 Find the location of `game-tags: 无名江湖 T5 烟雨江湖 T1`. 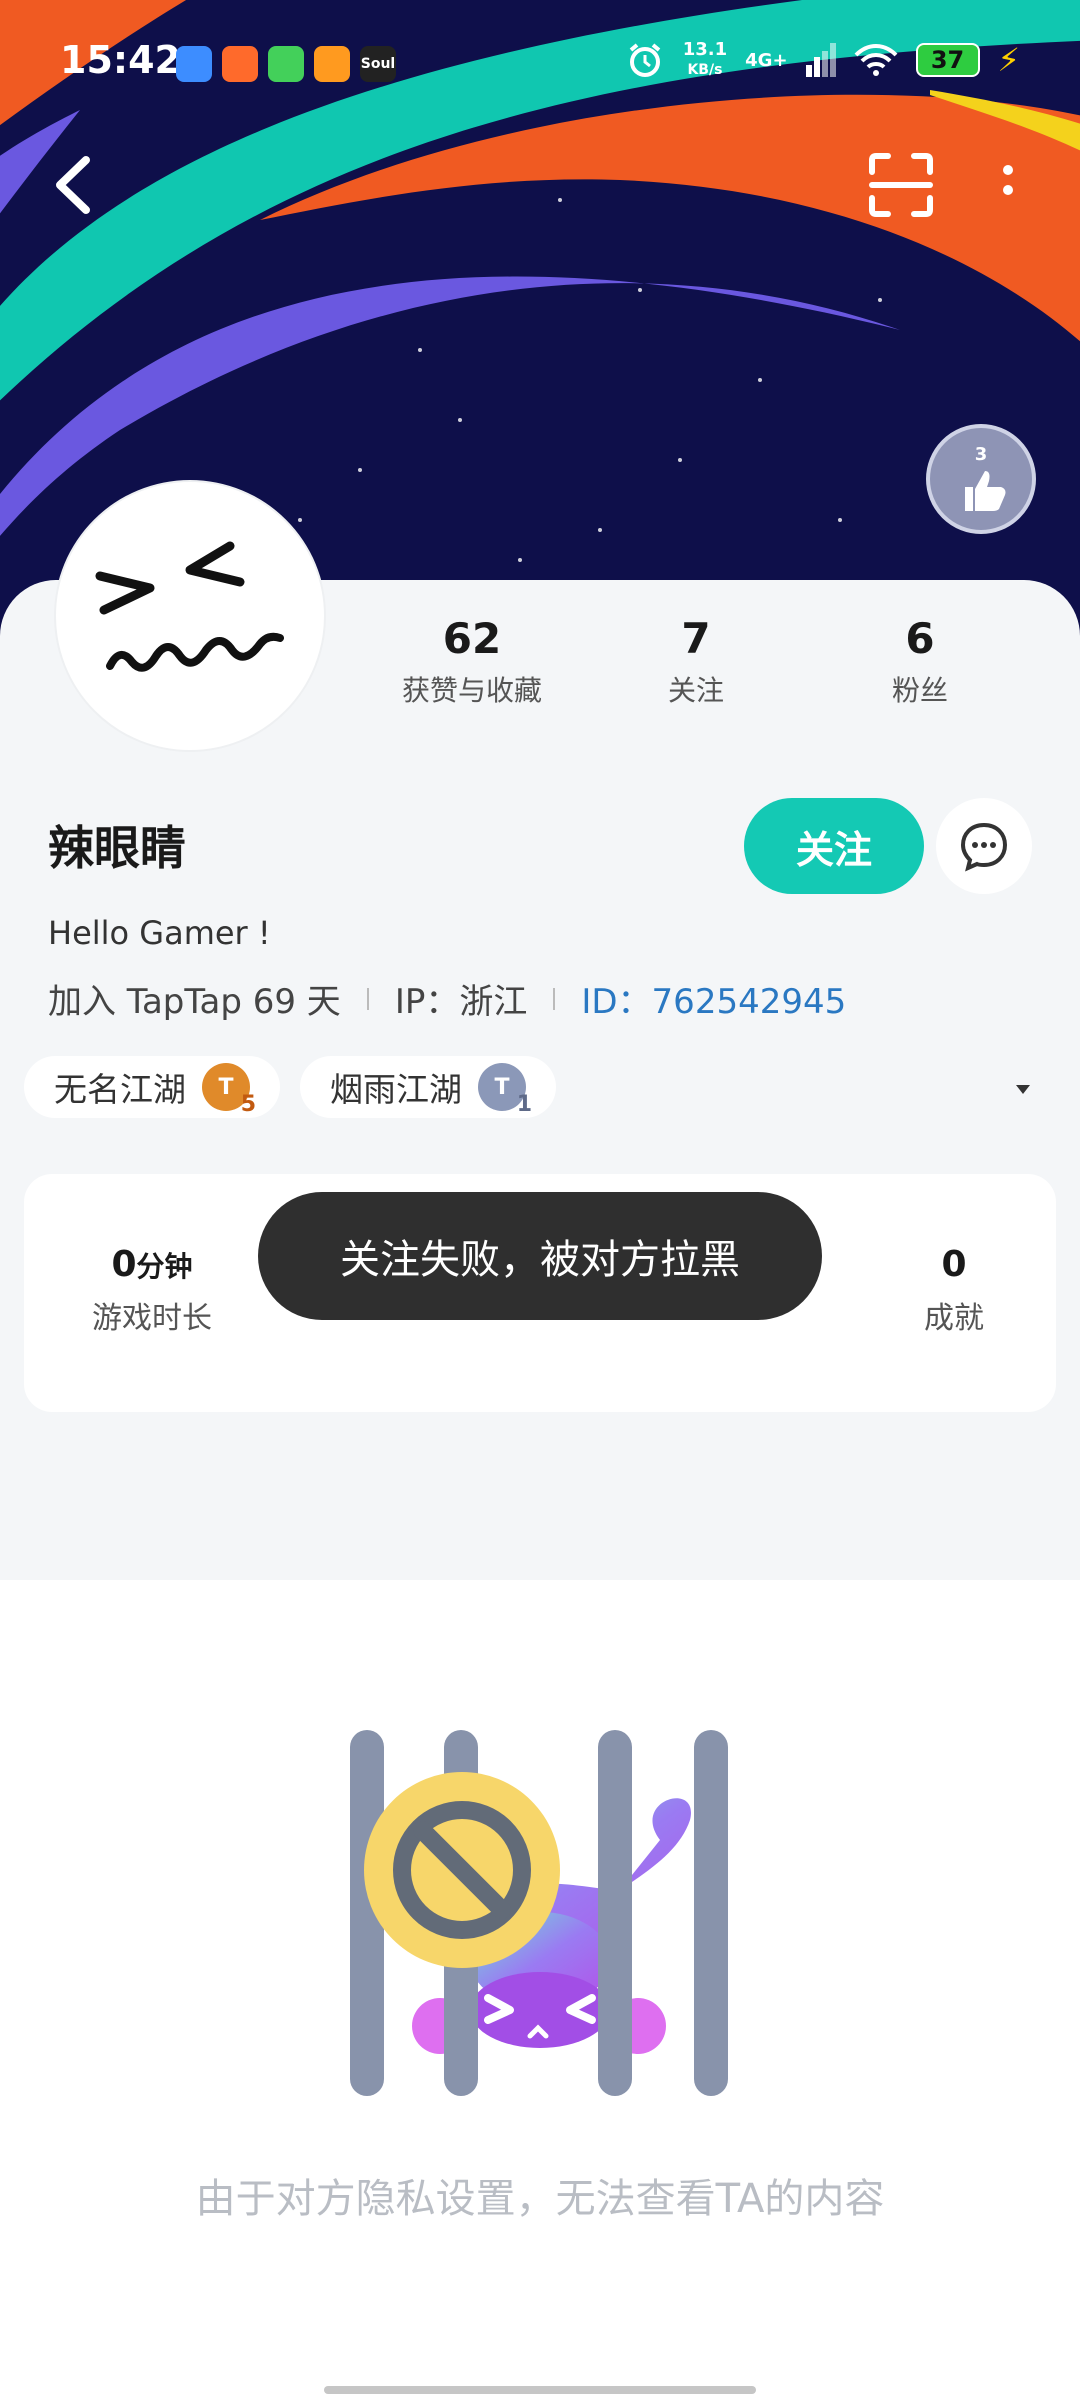

game-tags: 无名江湖 T5 烟雨江湖 T1 is located at coordinates (290, 1087).